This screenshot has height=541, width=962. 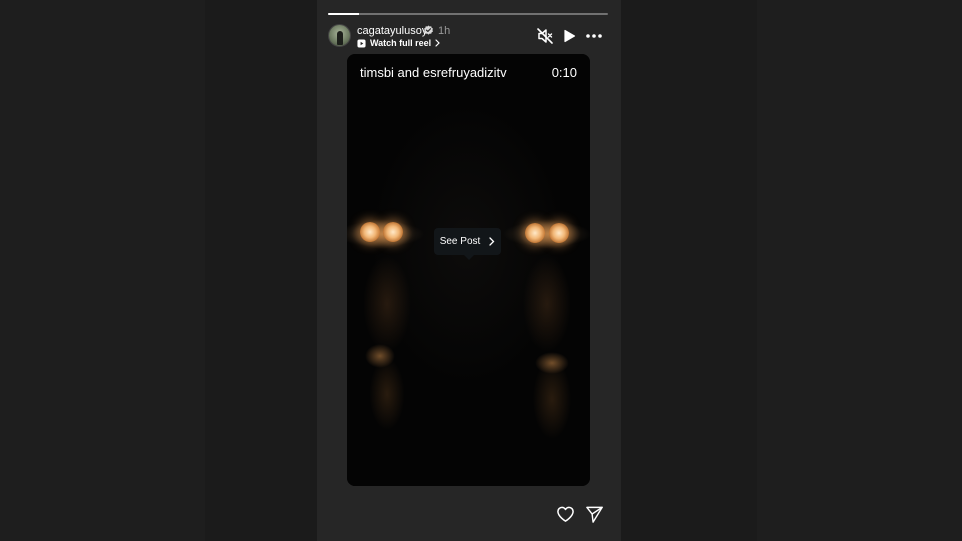 I want to click on avatar-figure, so click(x=340, y=38).